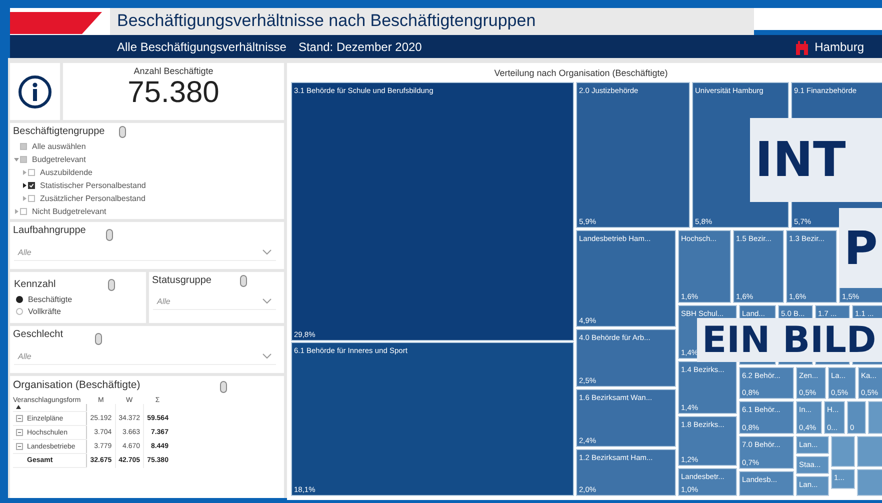 The height and width of the screenshot is (503, 882). Describe the element at coordinates (69, 211) in the screenshot. I see `checkbox-label: Nicht Budgetrelevant` at that location.